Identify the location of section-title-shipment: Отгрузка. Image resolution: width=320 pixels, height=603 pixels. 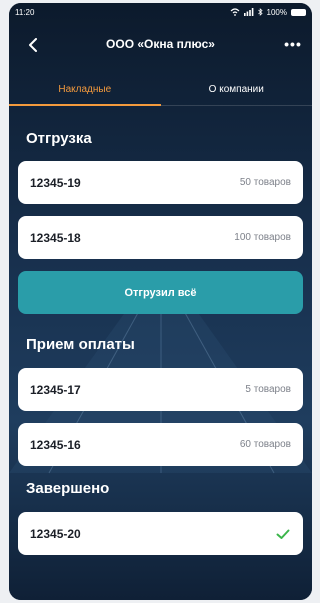
(59, 138).